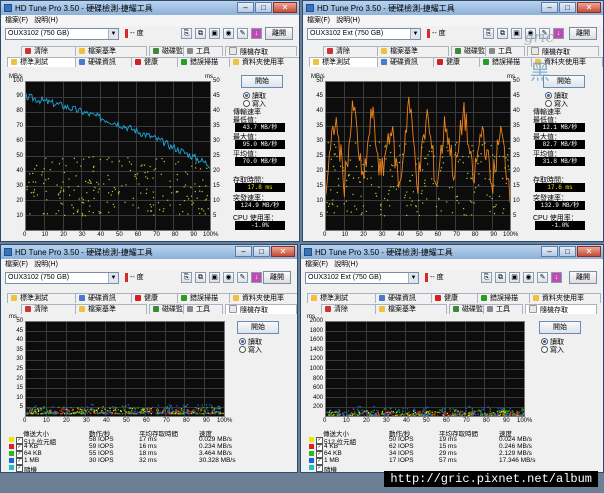 This screenshot has height=493, width=604. What do you see at coordinates (126, 33) in the screenshot?
I see `thermometer-icon` at bounding box center [126, 33].